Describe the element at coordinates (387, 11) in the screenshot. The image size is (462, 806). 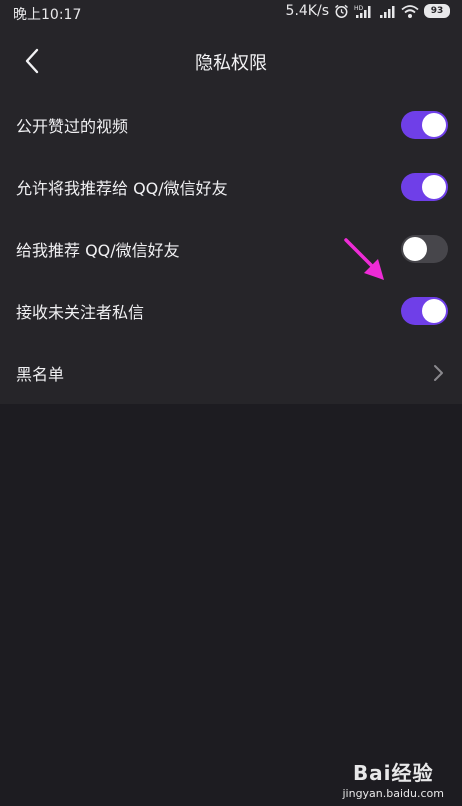
I see `signal-icon` at that location.